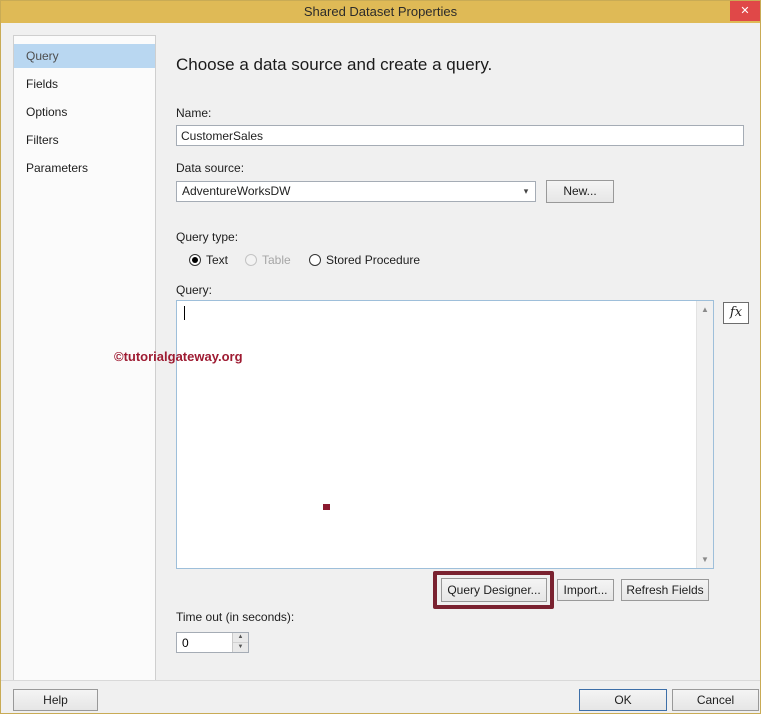  What do you see at coordinates (326, 507) in the screenshot?
I see `annotation-square` at bounding box center [326, 507].